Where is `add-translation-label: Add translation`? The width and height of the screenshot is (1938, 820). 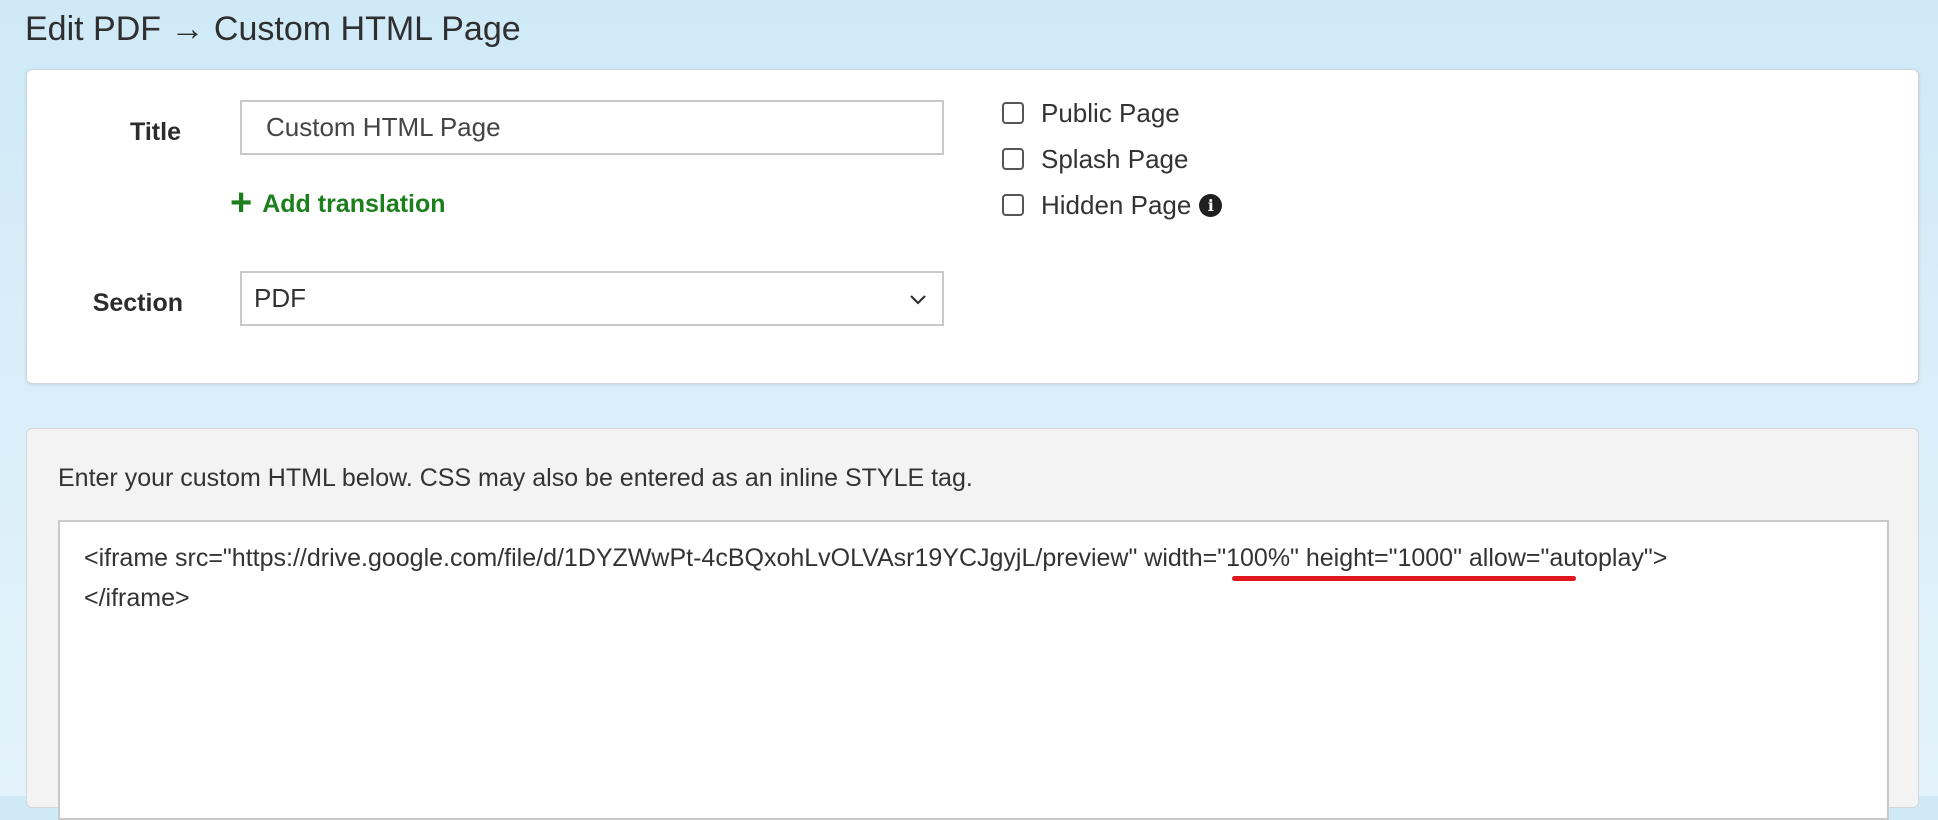
add-translation-label: Add translation is located at coordinates (354, 204).